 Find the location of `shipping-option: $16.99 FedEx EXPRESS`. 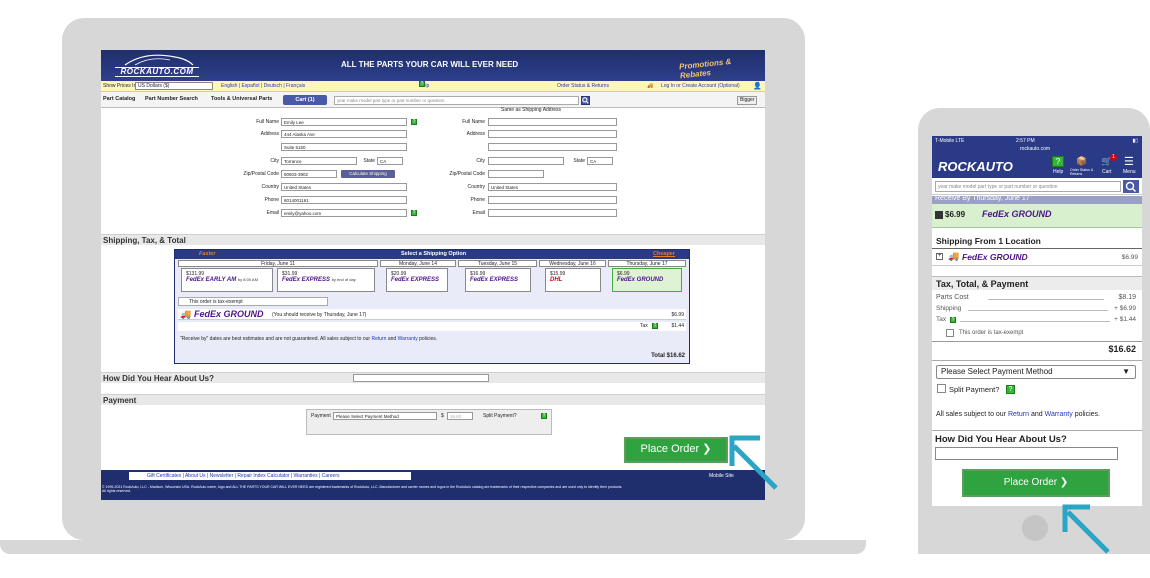

shipping-option: $16.99 FedEx EXPRESS is located at coordinates (498, 280).